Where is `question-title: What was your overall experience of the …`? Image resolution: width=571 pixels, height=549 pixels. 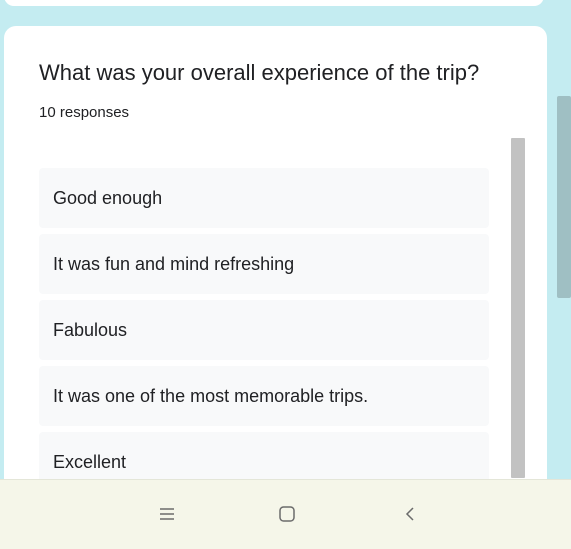 question-title: What was your overall experience of the … is located at coordinates (259, 72).